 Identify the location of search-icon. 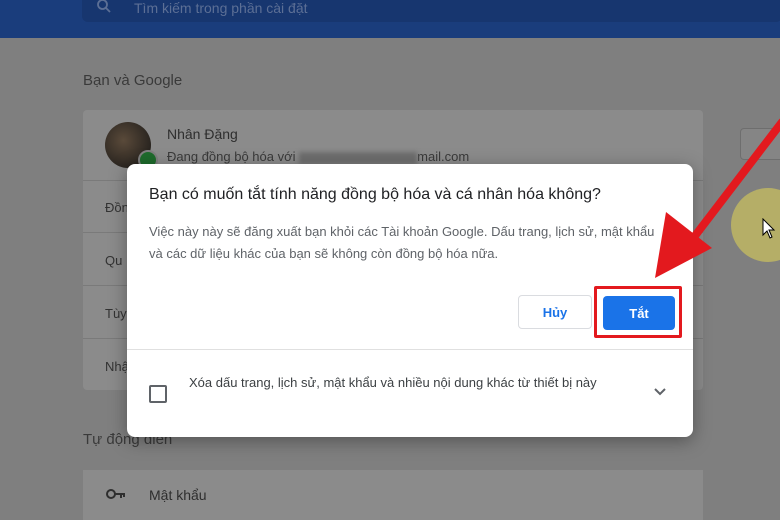
(104, 6).